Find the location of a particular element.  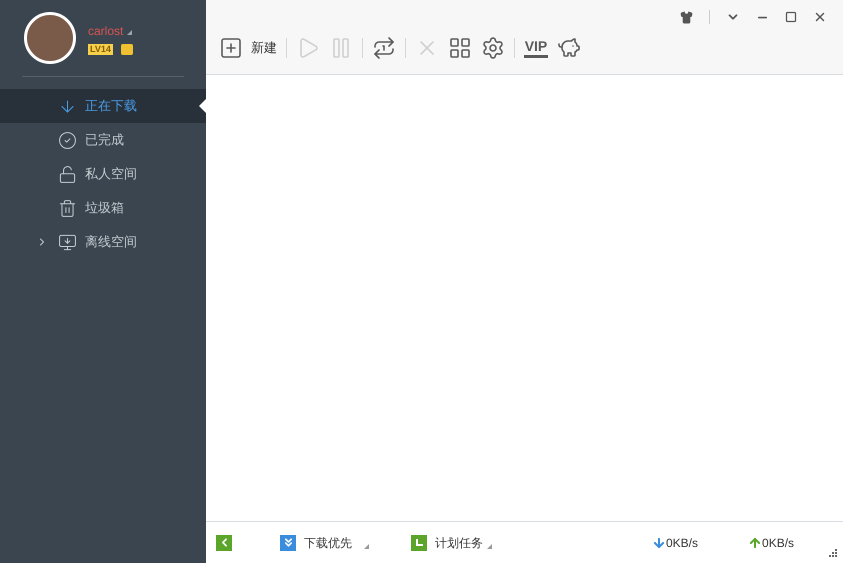

caret-icon is located at coordinates (129, 32).